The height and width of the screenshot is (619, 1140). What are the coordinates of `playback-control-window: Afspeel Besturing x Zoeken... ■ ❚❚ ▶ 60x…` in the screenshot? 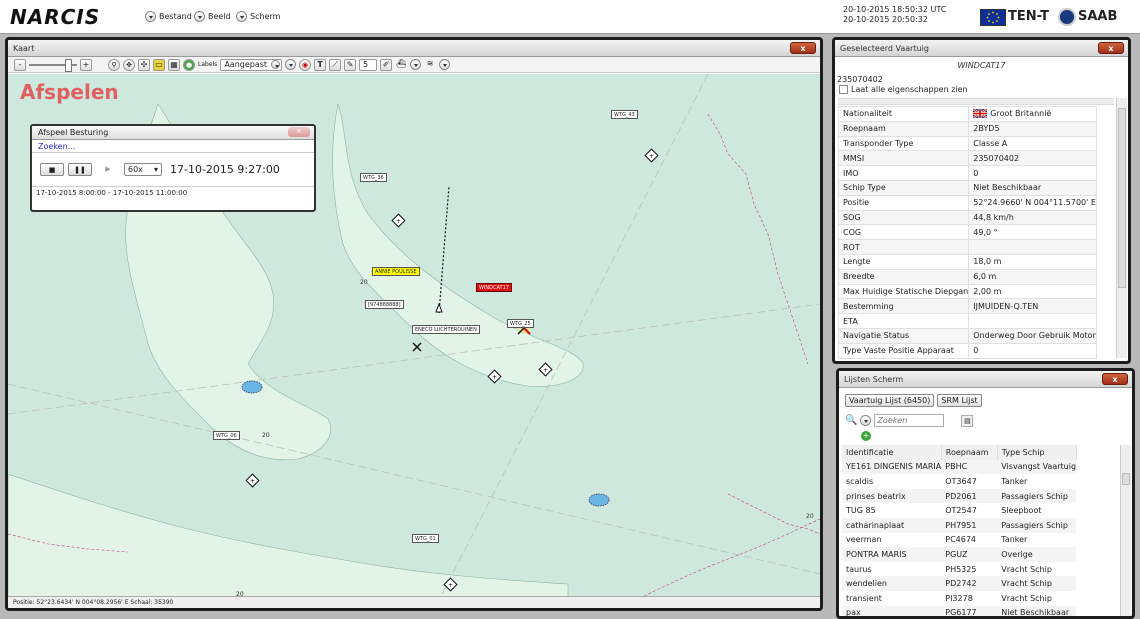 It's located at (173, 168).